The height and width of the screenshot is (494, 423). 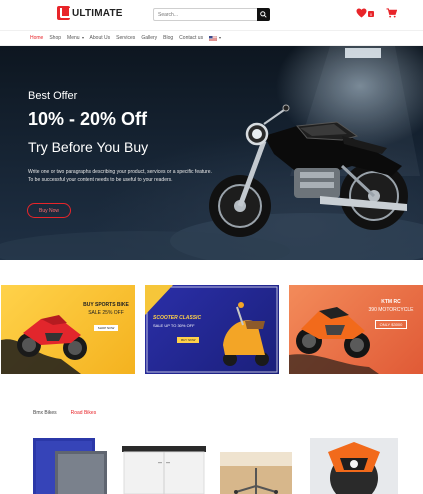 I want to click on promo-title: BUY SPORTS BIKE, so click(x=106, y=305).